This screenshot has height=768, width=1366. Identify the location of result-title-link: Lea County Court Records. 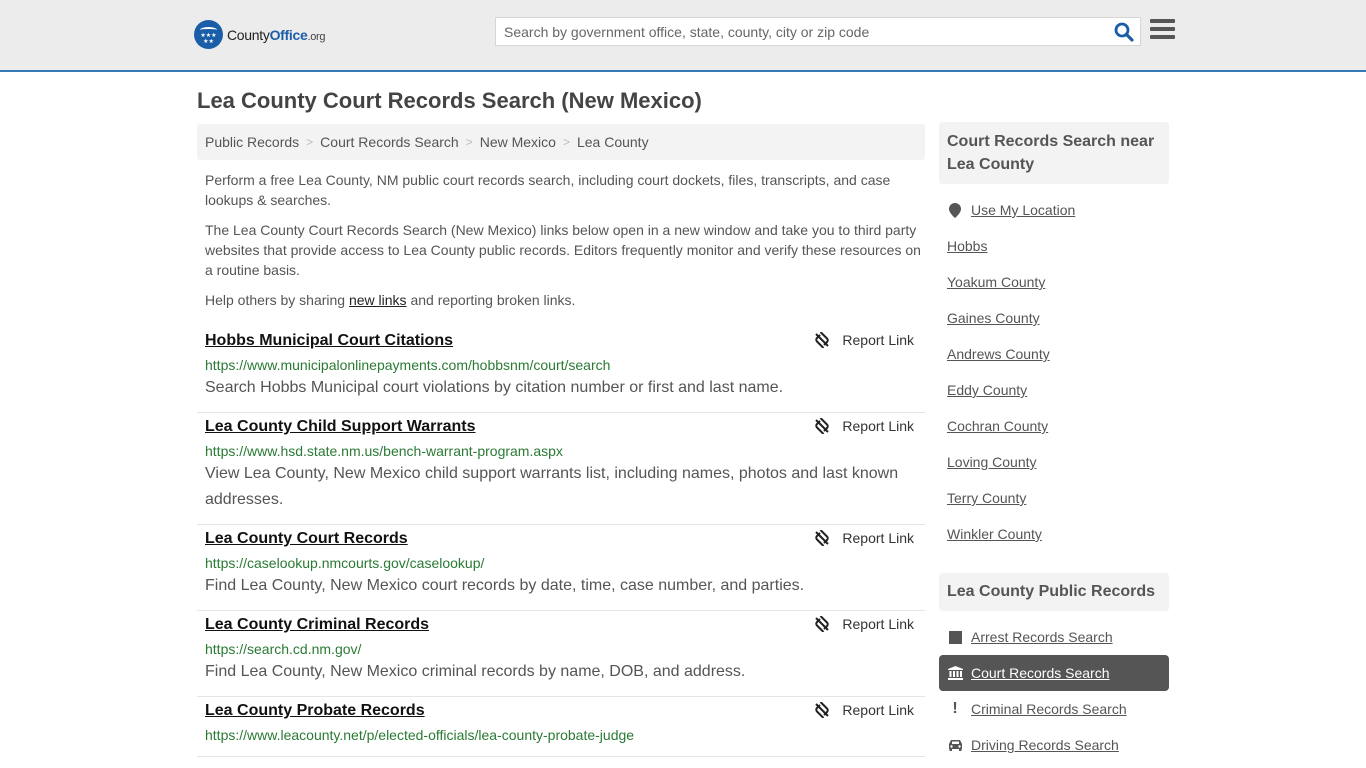
(306, 539).